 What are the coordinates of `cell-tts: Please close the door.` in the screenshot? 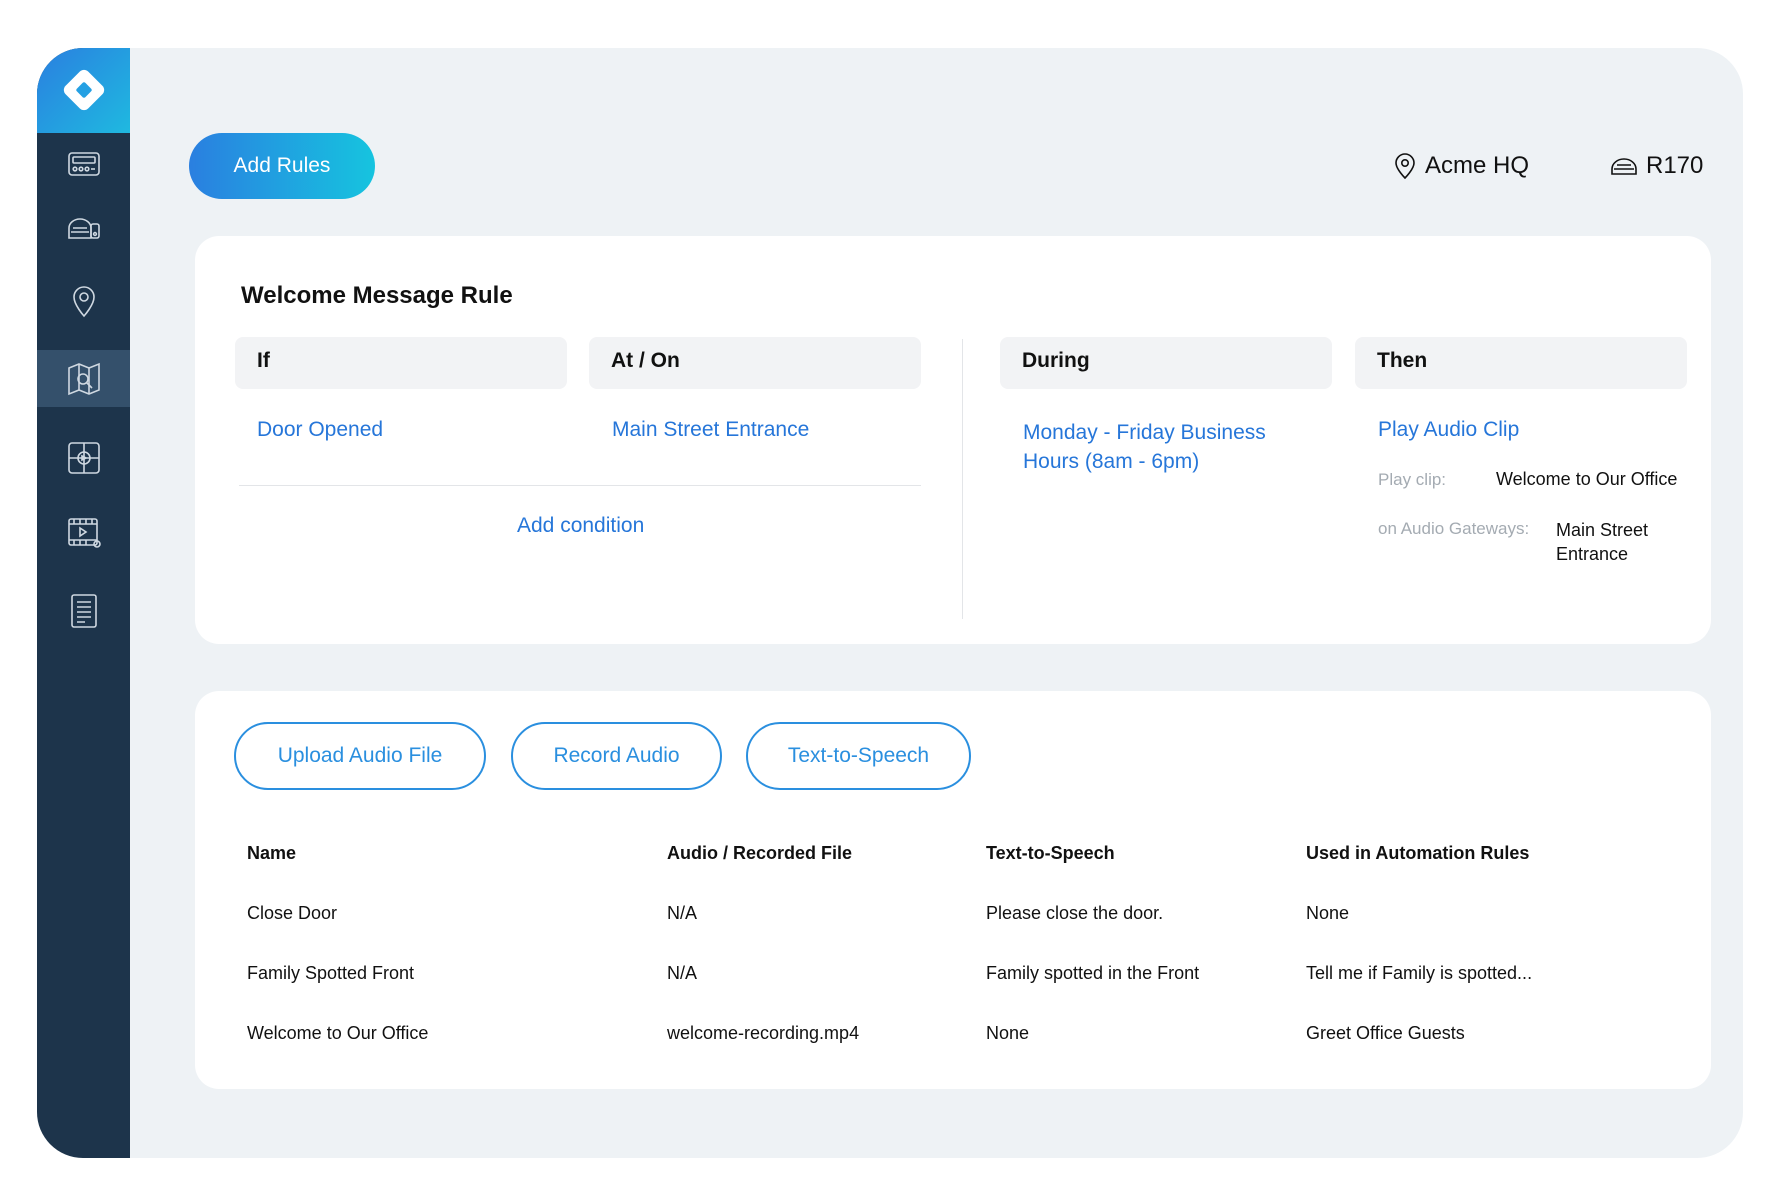 It's located at (1075, 913).